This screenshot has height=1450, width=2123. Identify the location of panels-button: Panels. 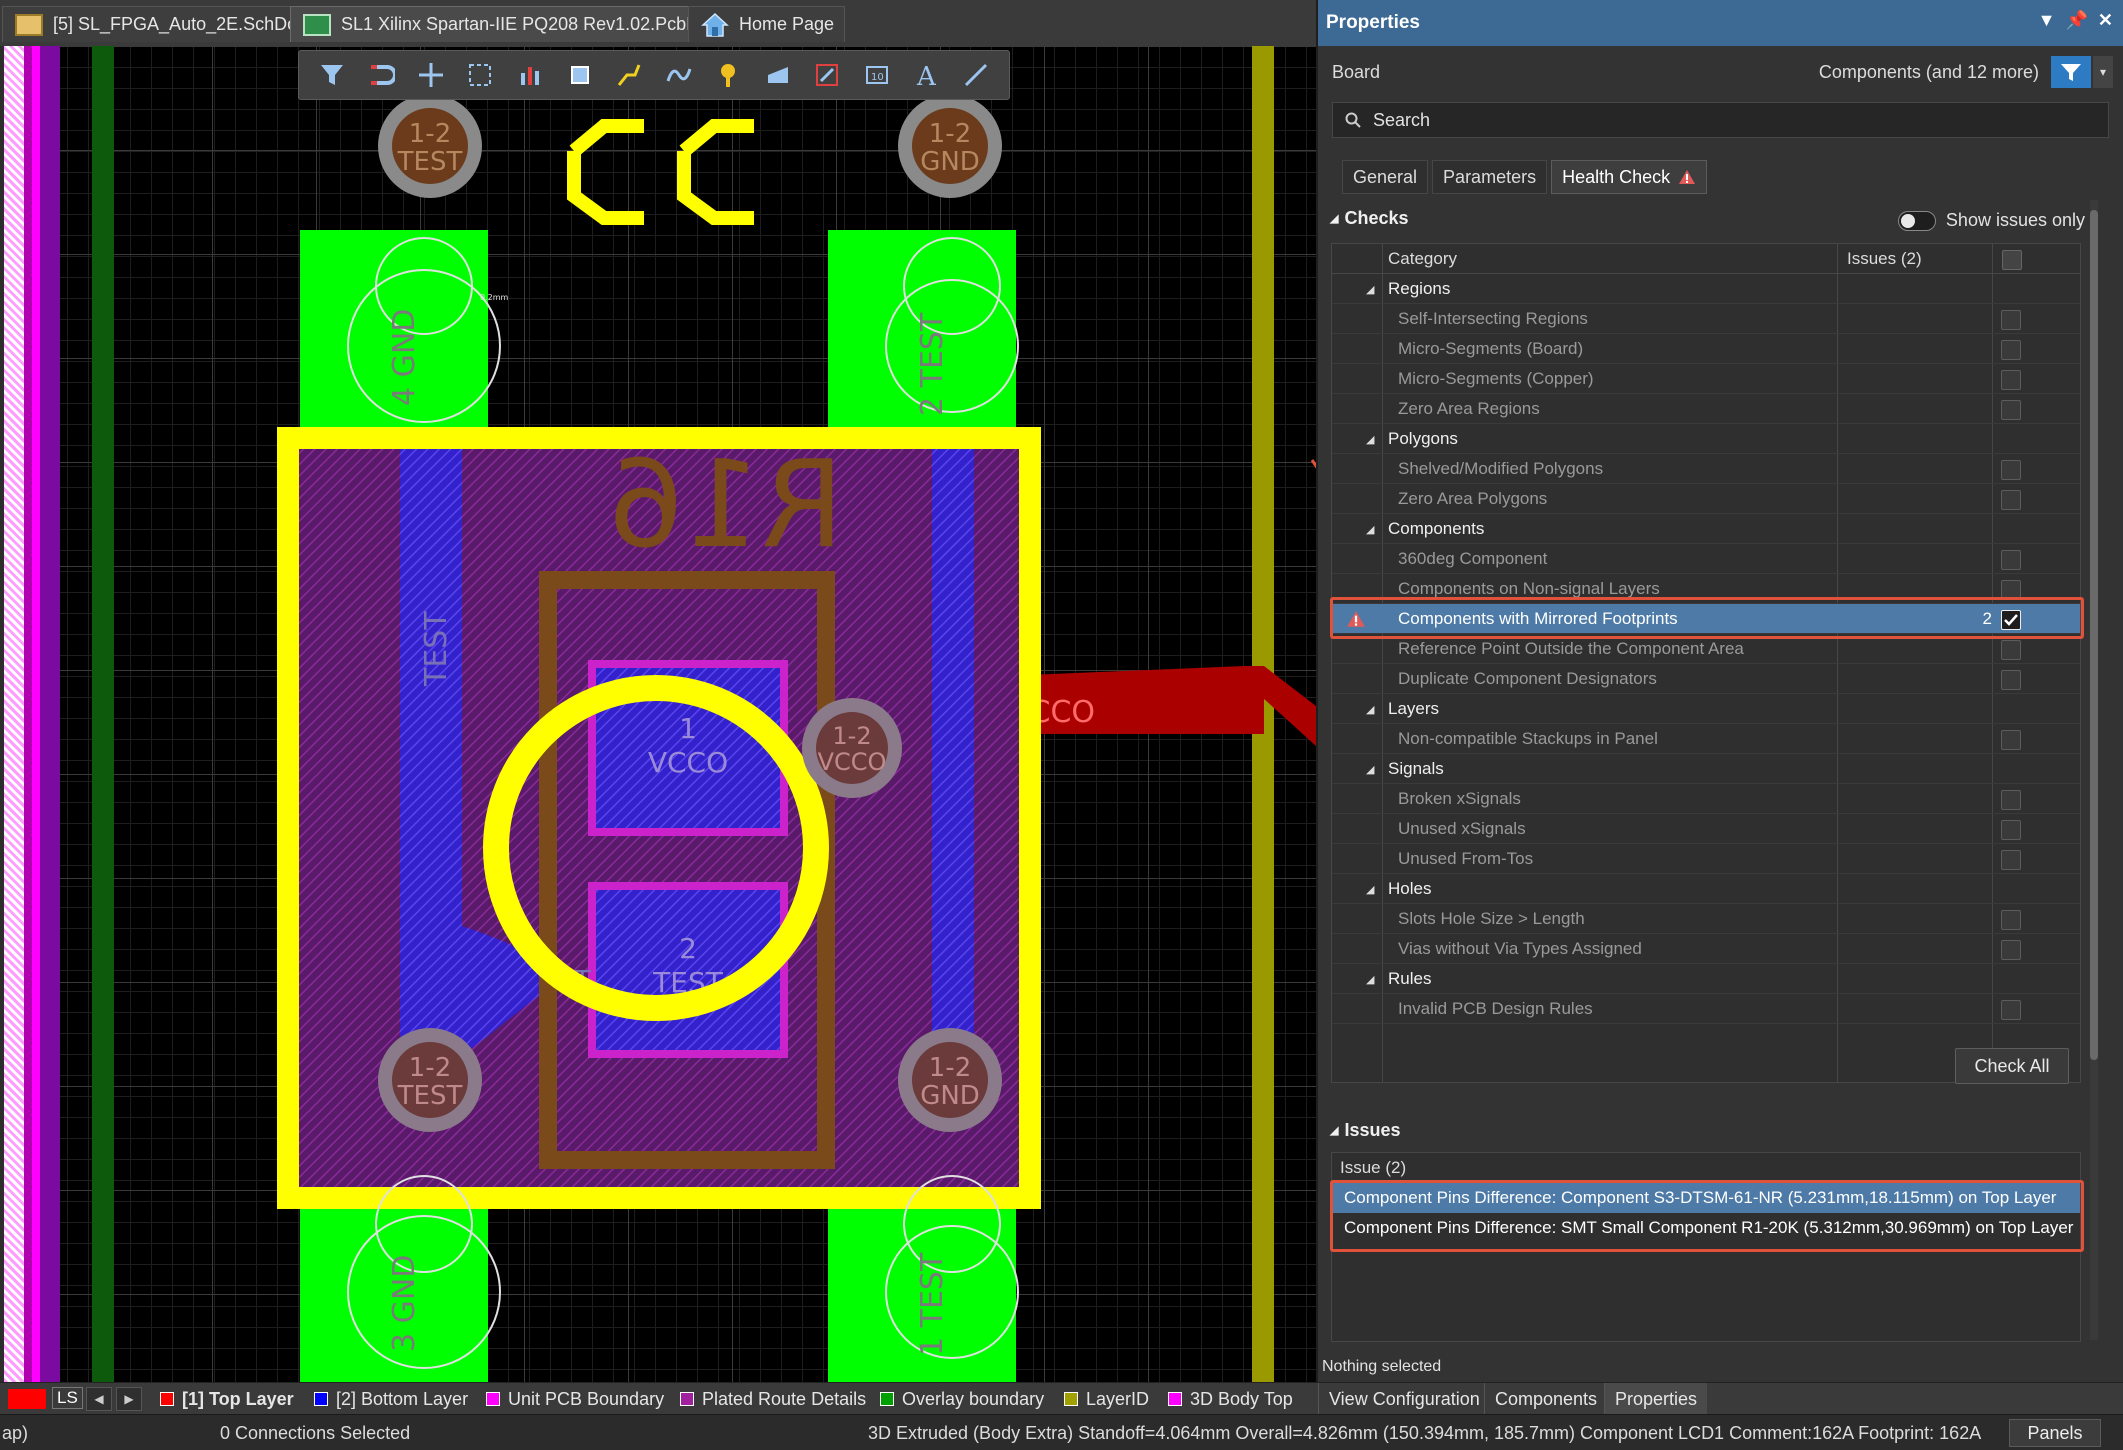
(2055, 1433).